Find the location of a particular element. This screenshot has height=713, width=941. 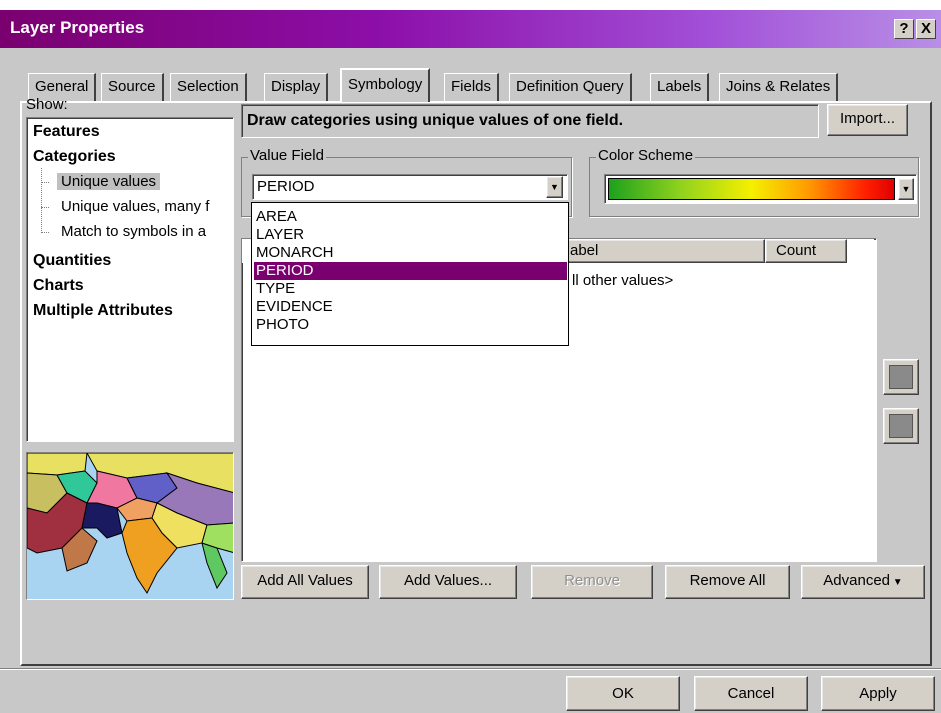

header-count-text: Count is located at coordinates (796, 250).